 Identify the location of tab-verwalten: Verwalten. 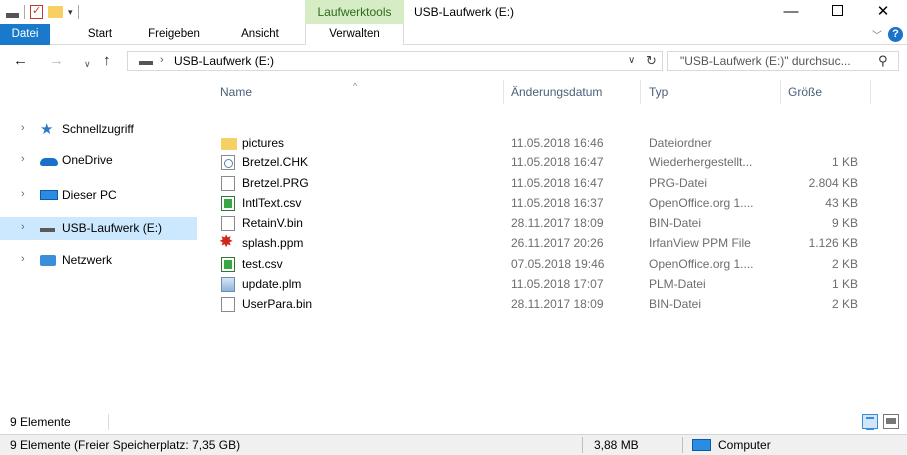
(354, 34).